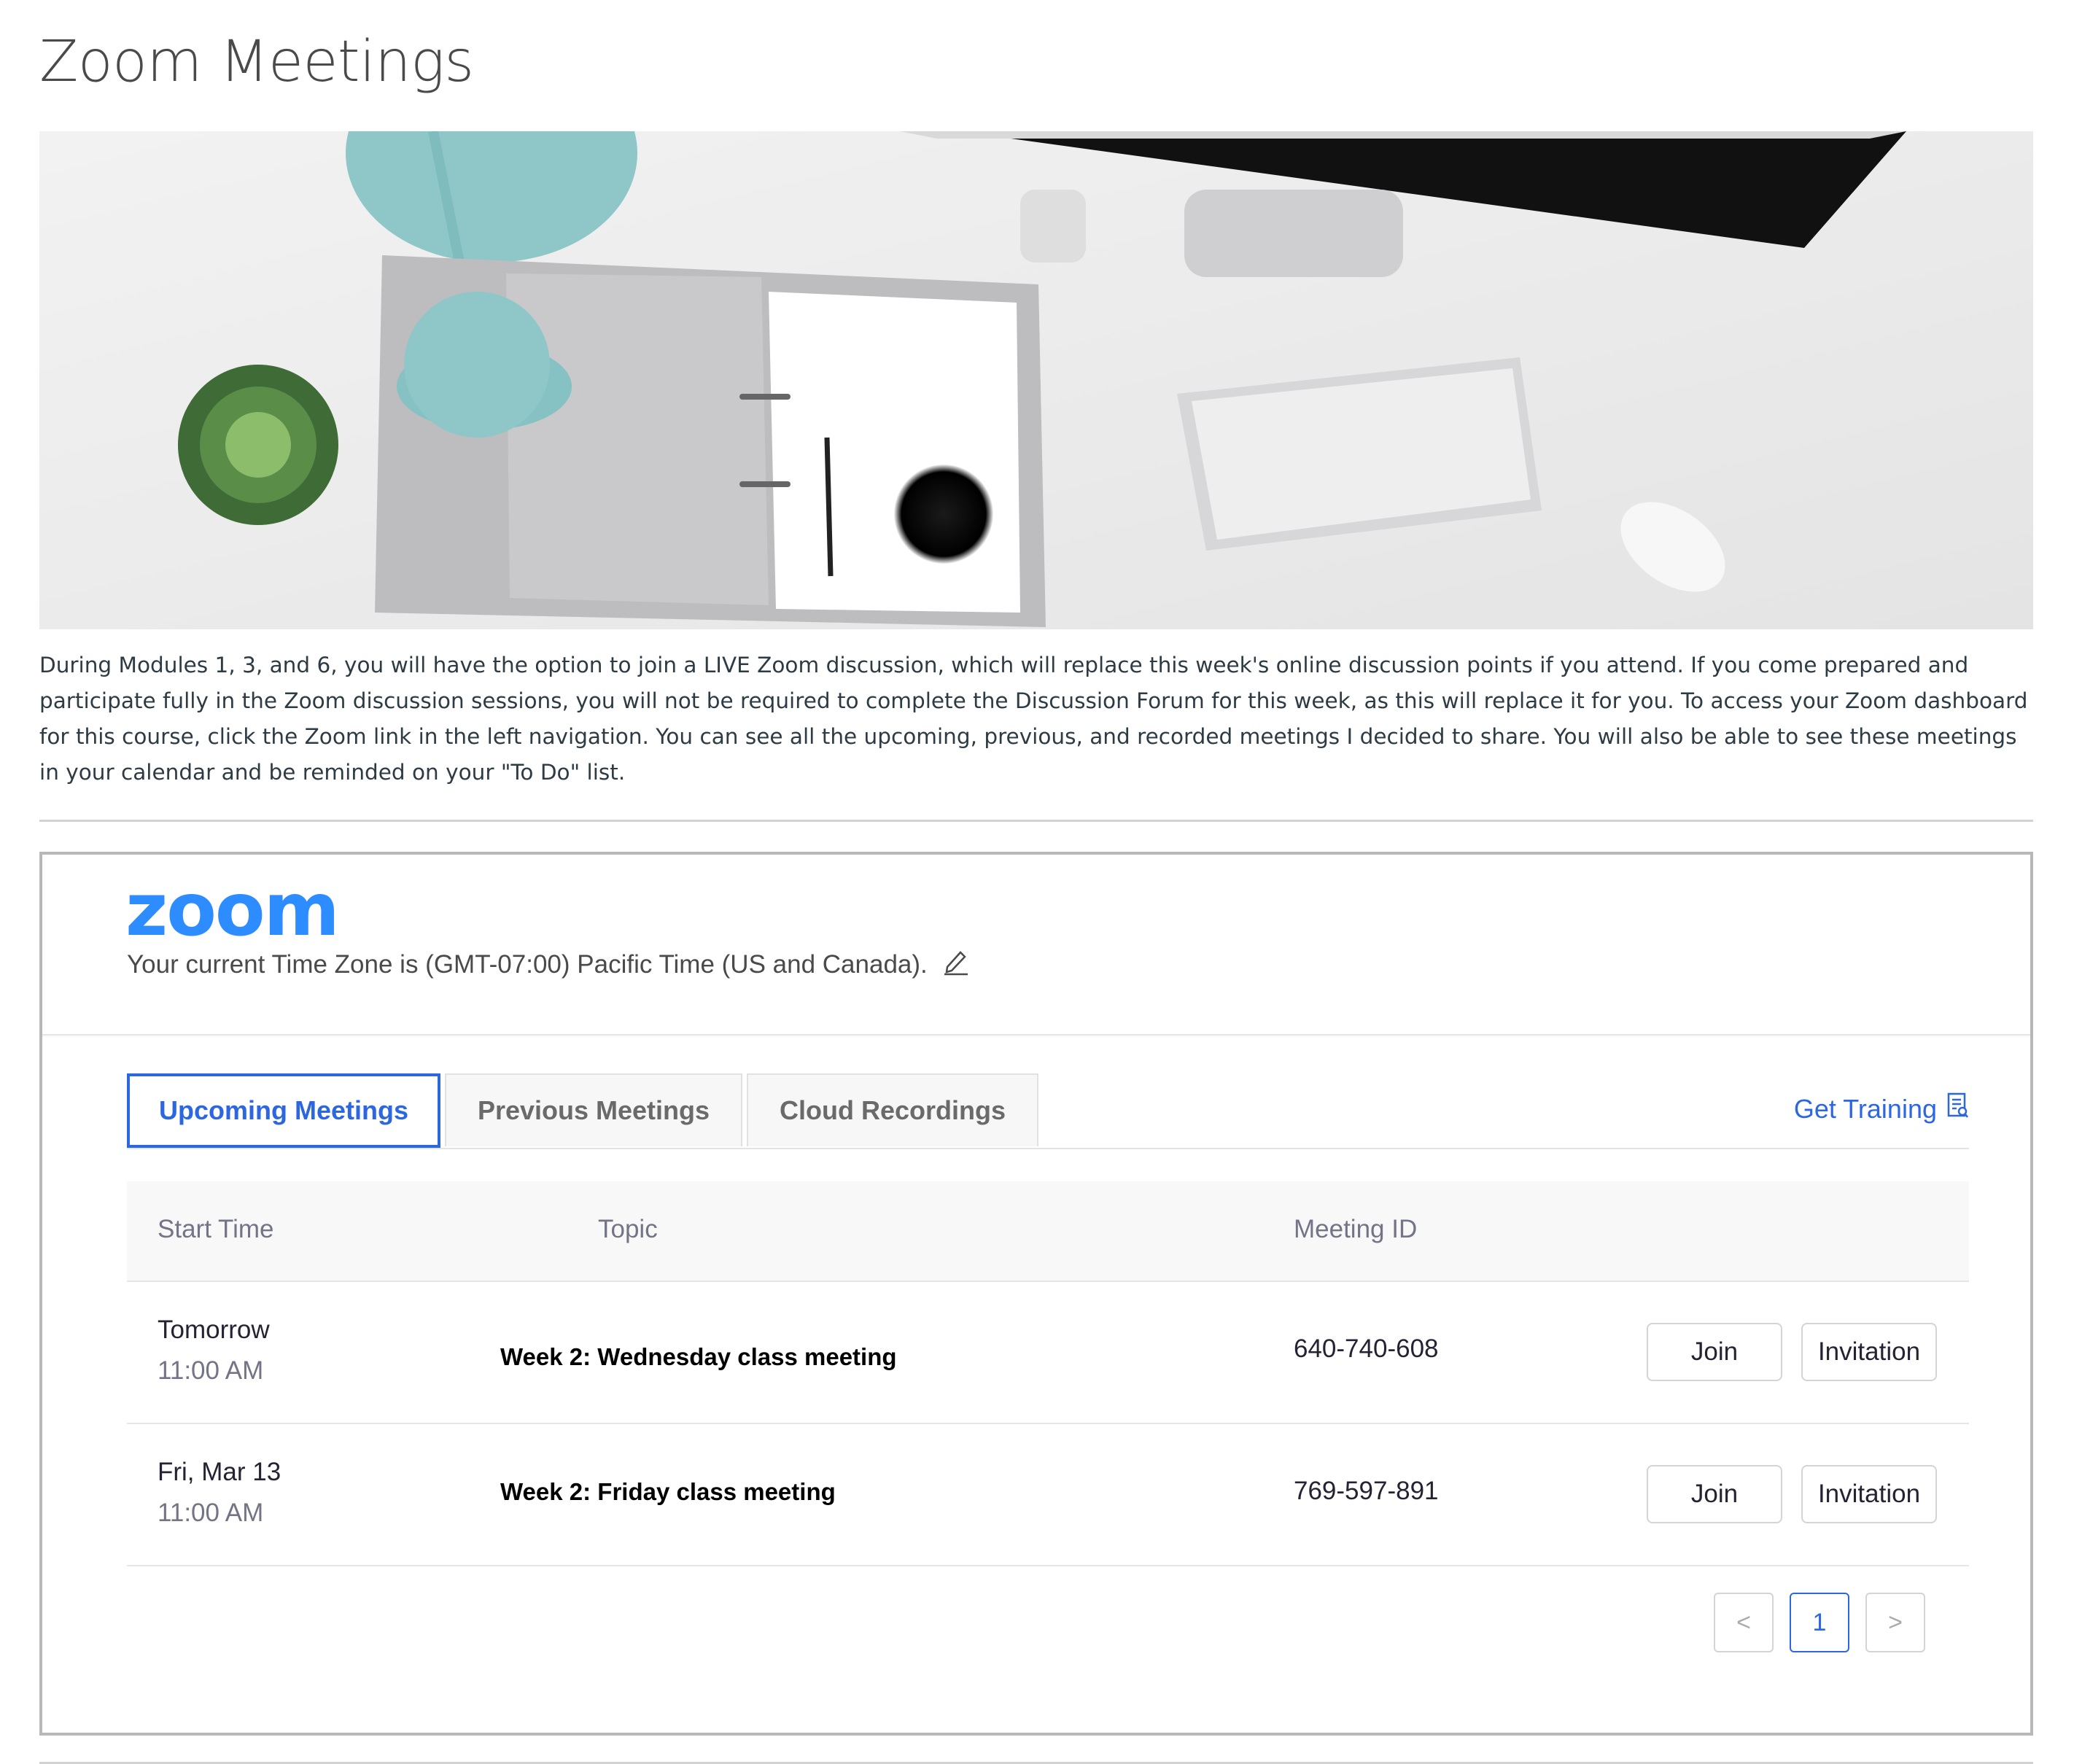 The image size is (2074, 1764). What do you see at coordinates (1366, 1491) in the screenshot?
I see `meeting-id: 769-597-891` at bounding box center [1366, 1491].